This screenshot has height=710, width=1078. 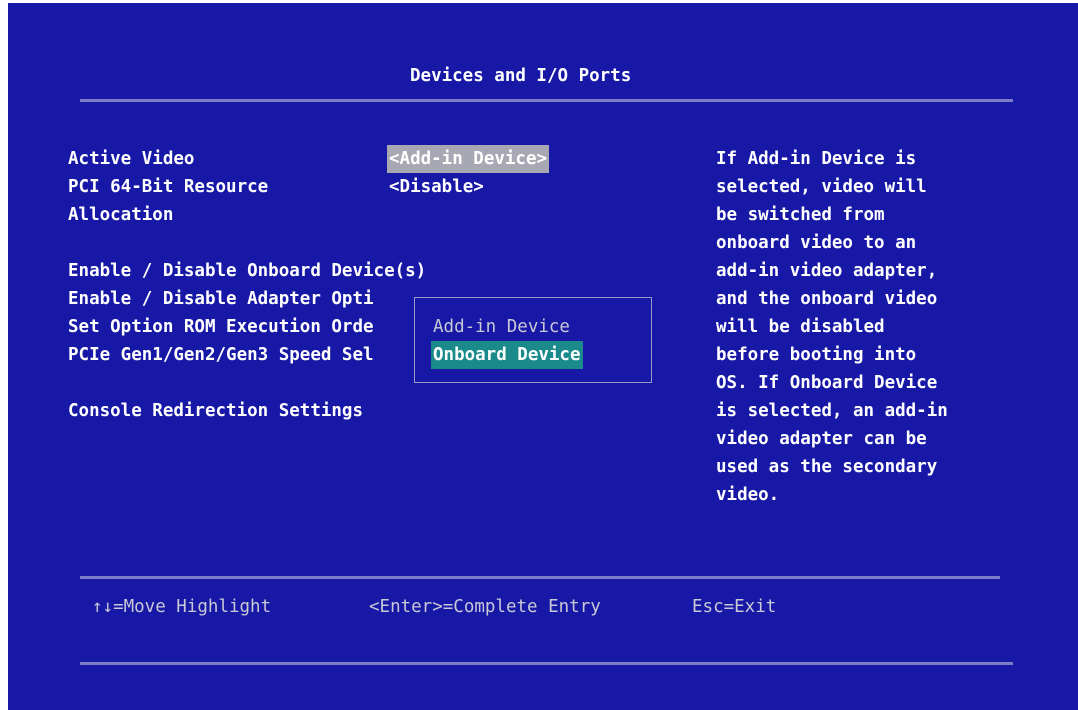 What do you see at coordinates (540, 577) in the screenshot?
I see `footer-top-divider` at bounding box center [540, 577].